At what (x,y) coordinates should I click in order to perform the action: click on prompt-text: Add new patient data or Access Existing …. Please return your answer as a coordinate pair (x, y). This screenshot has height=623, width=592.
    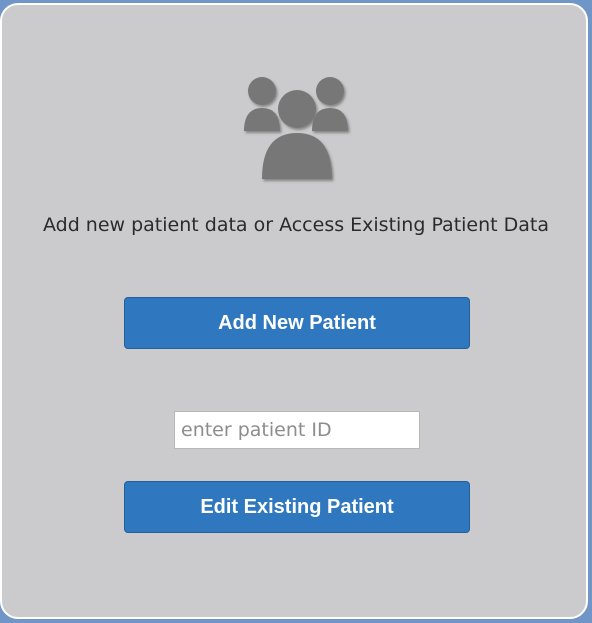
    Looking at the image, I should click on (296, 225).